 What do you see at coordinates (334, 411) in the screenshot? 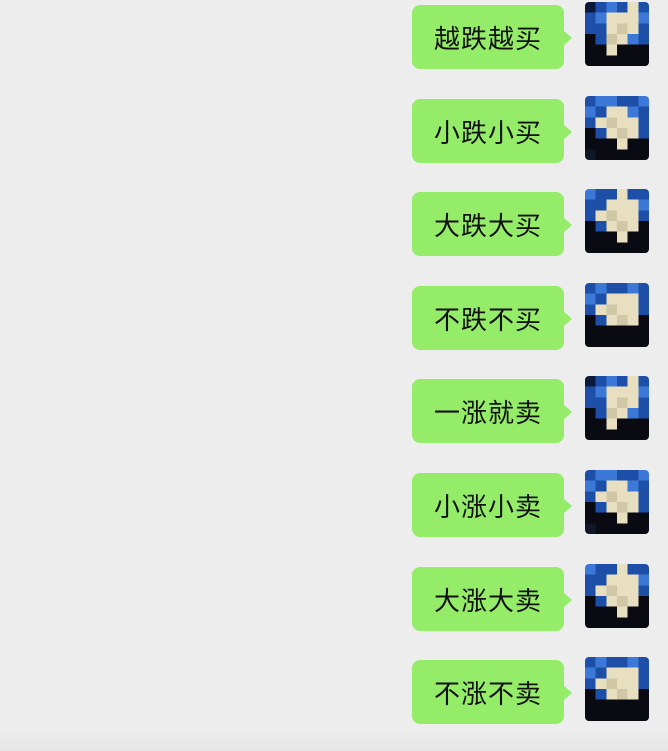
I see `message-row: 一涨就卖` at bounding box center [334, 411].